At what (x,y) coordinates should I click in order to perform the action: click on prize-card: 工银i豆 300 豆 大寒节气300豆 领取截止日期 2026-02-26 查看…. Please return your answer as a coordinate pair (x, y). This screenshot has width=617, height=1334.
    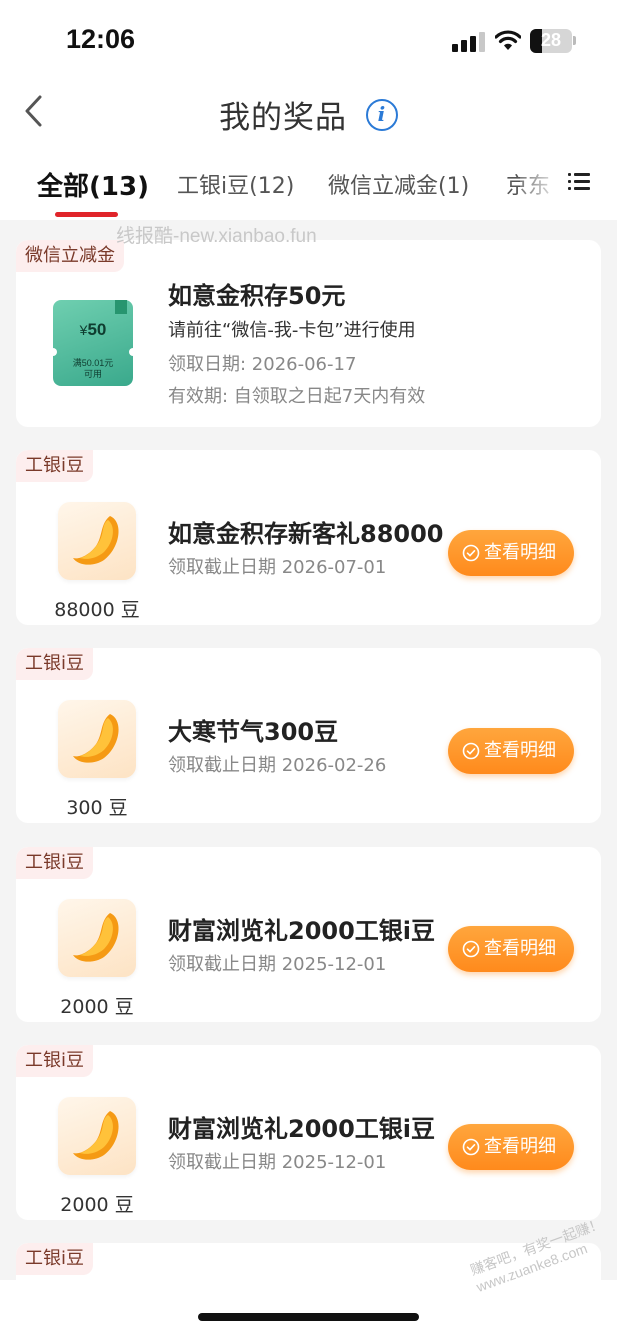
    Looking at the image, I should click on (308, 735).